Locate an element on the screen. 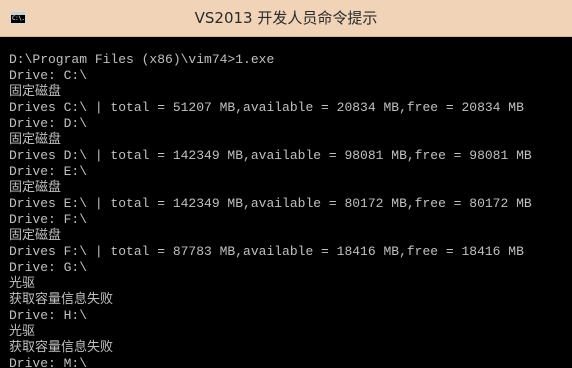 The image size is (572, 368). console-line: Drive: G:\ is located at coordinates (48, 267).